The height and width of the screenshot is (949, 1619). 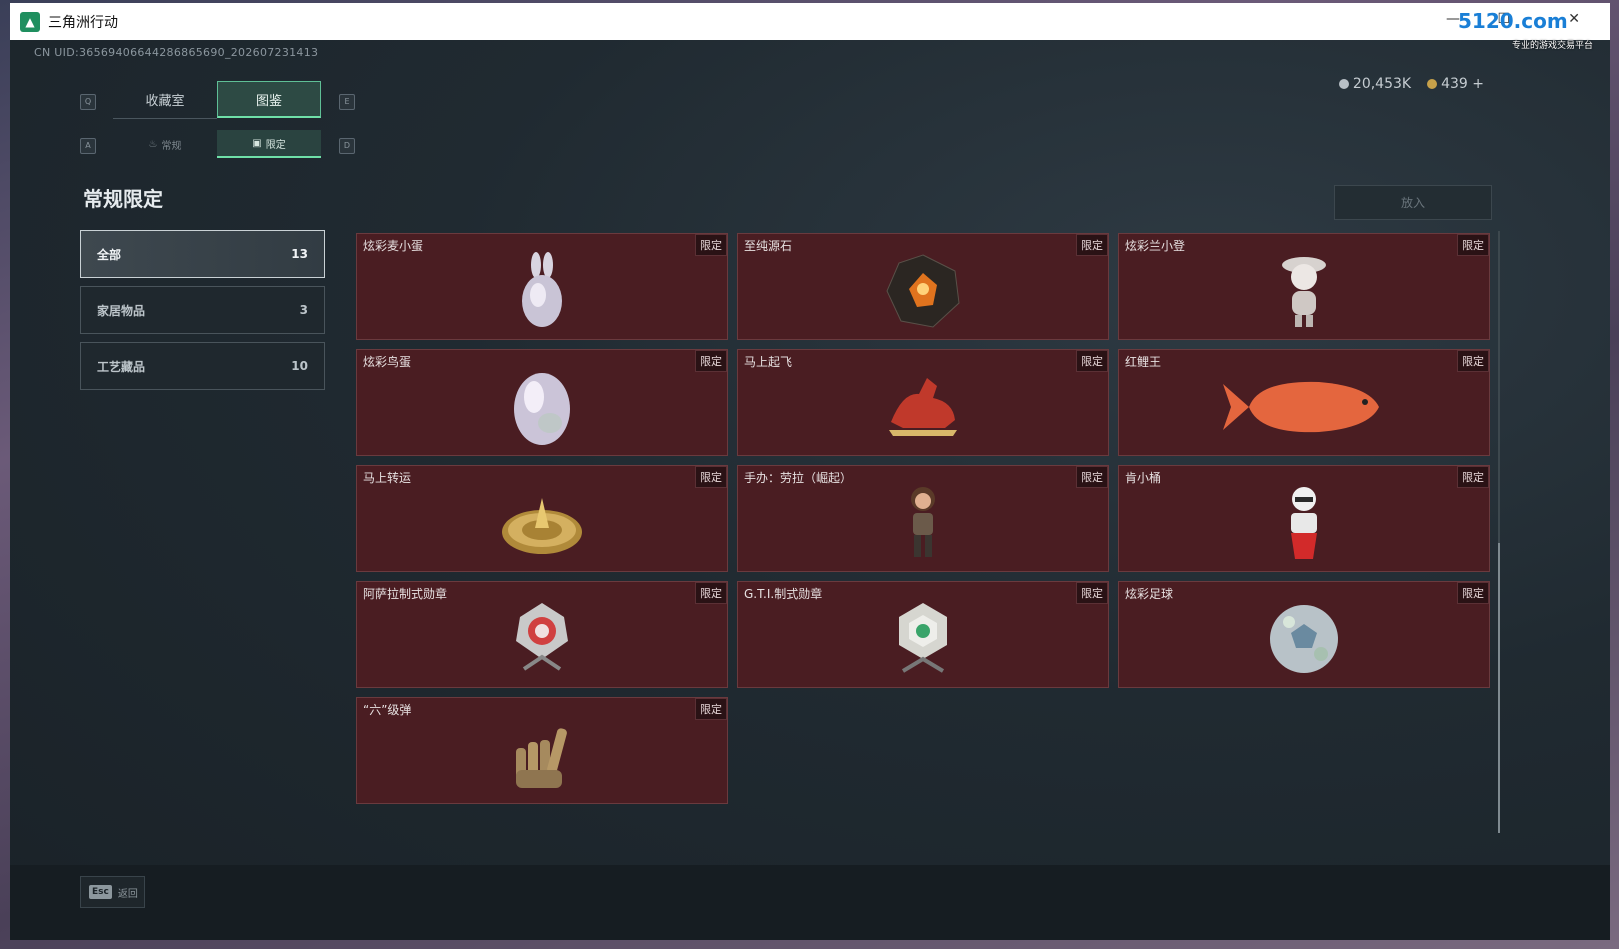 I want to click on category-label: 全部, so click(x=109, y=254).